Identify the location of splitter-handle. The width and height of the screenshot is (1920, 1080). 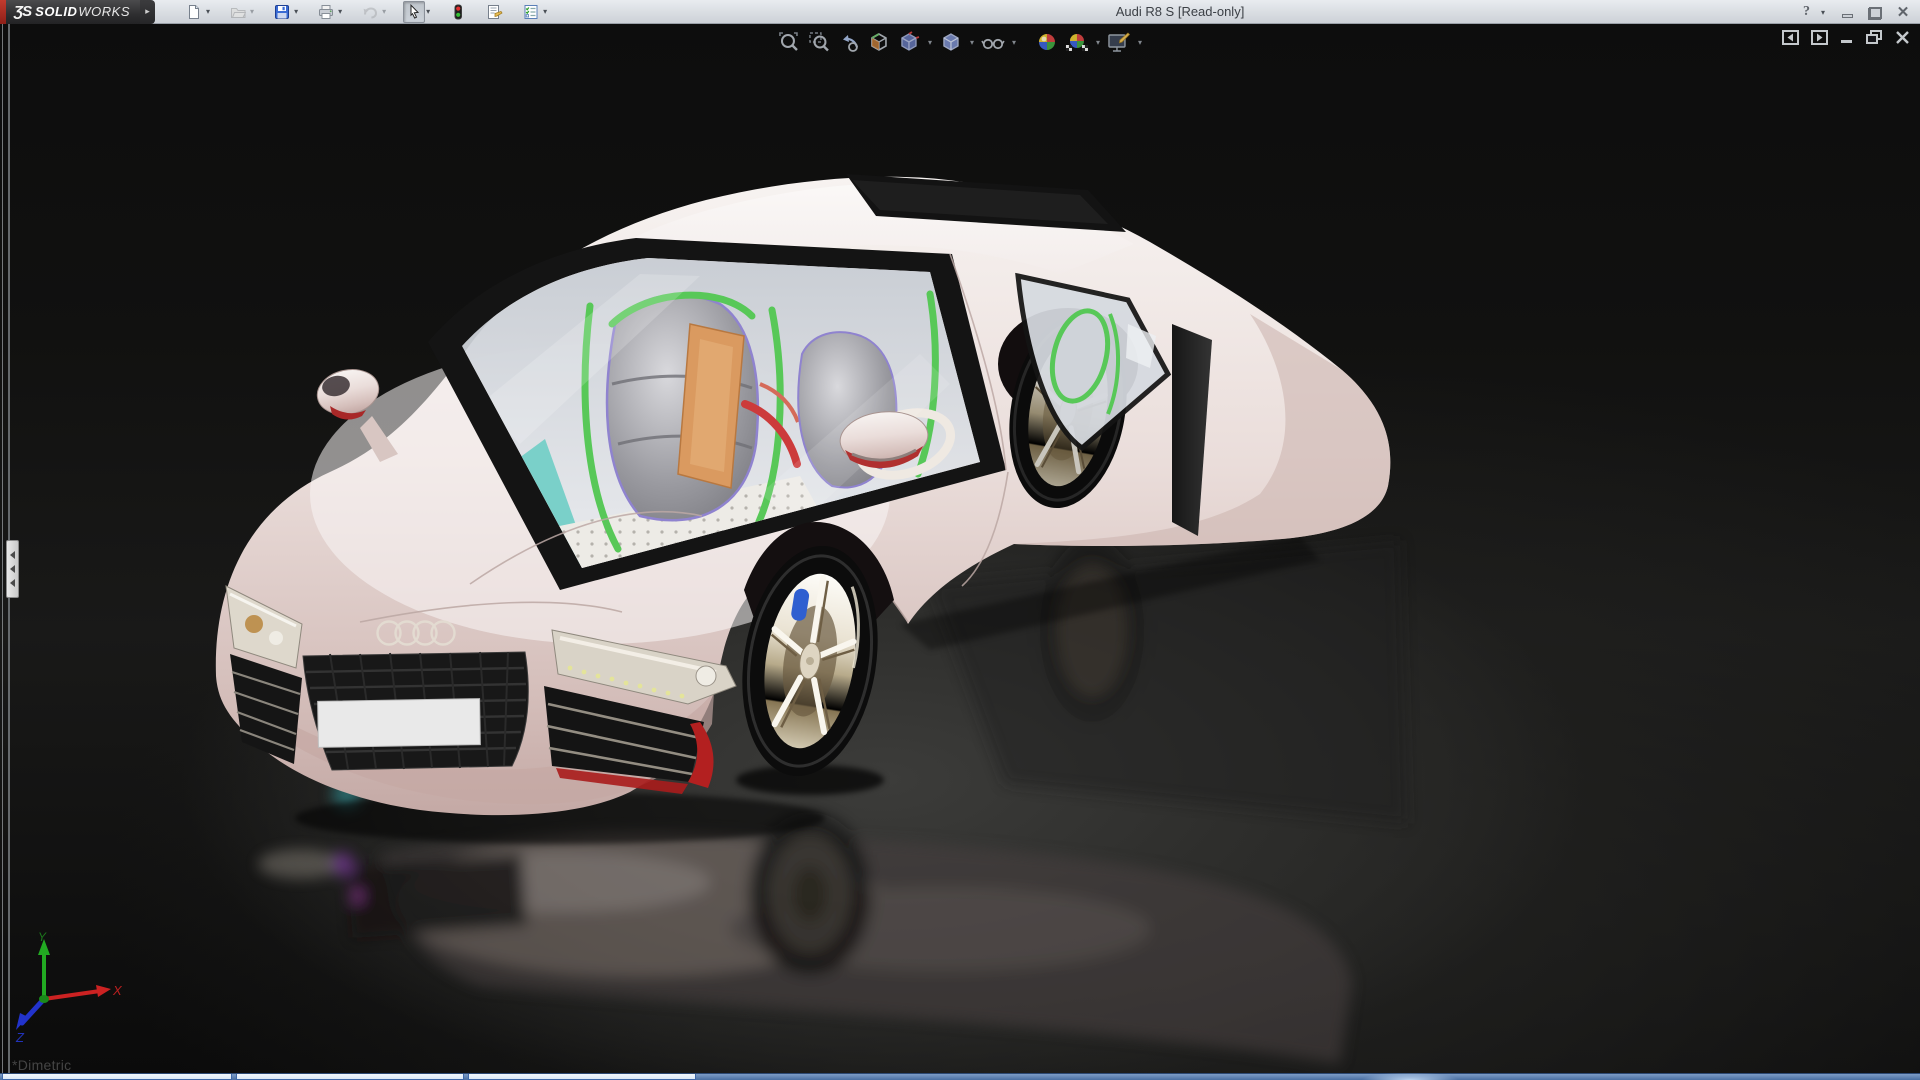
(12, 569).